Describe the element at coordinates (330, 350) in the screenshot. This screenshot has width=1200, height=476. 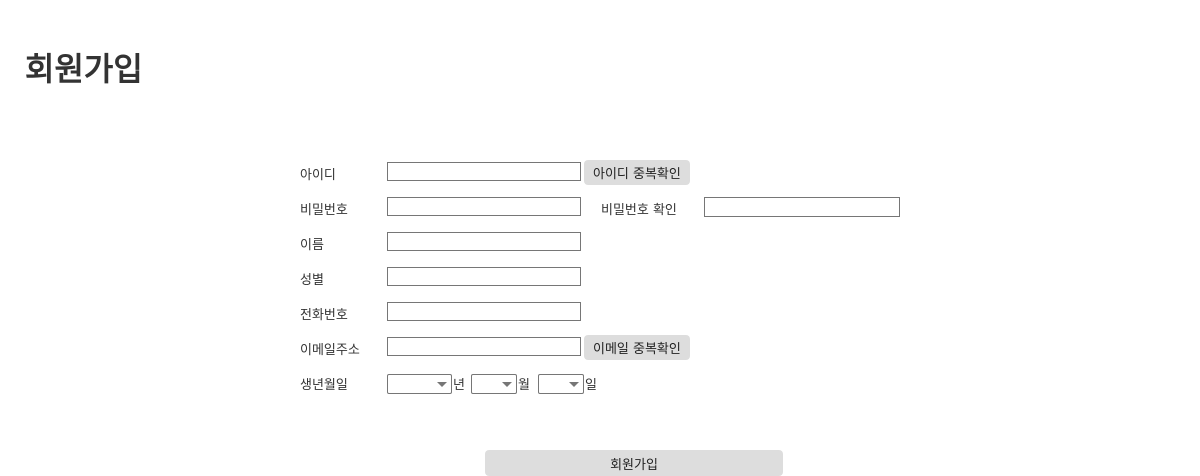
I see `email-label: 이메일주소` at that location.